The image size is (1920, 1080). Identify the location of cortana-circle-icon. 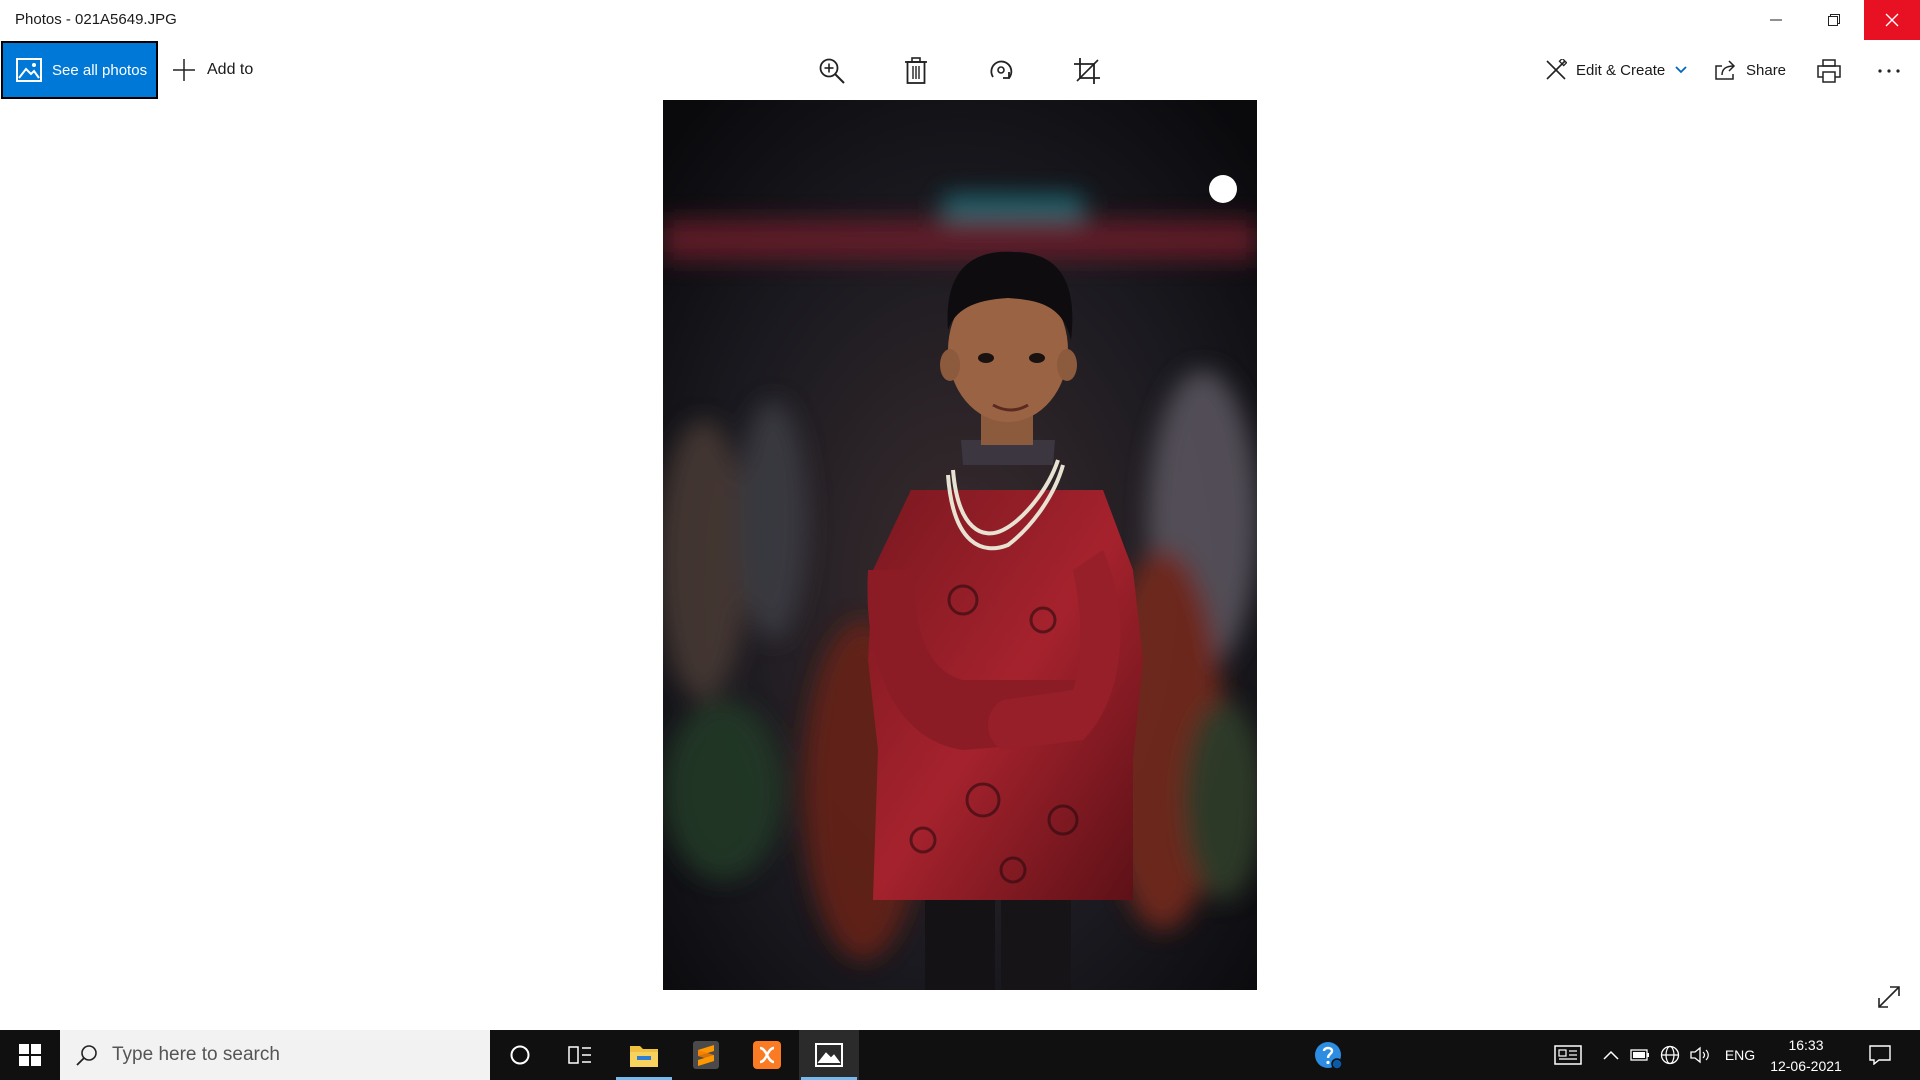
(520, 1055).